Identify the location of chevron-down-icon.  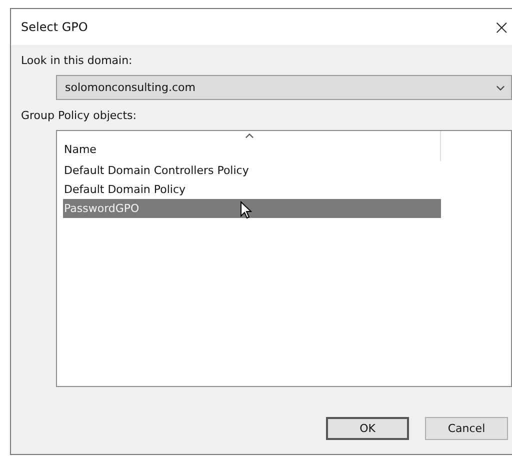
(500, 87).